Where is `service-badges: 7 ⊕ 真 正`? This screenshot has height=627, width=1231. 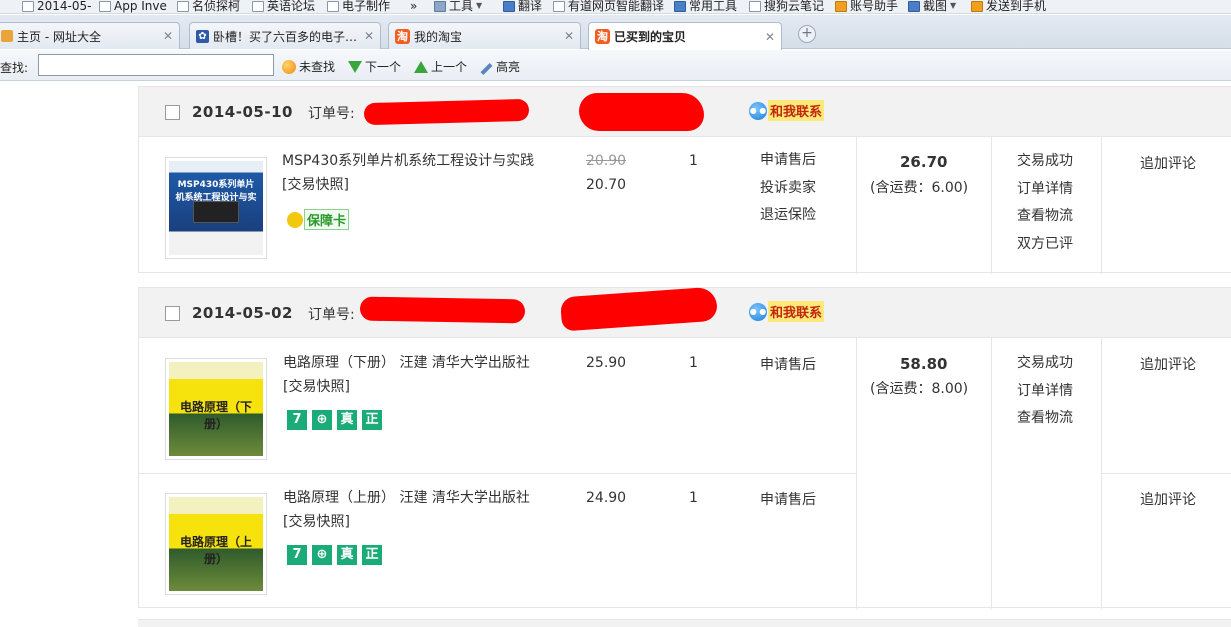
service-badges: 7 ⊕ 真 正 is located at coordinates (334, 555).